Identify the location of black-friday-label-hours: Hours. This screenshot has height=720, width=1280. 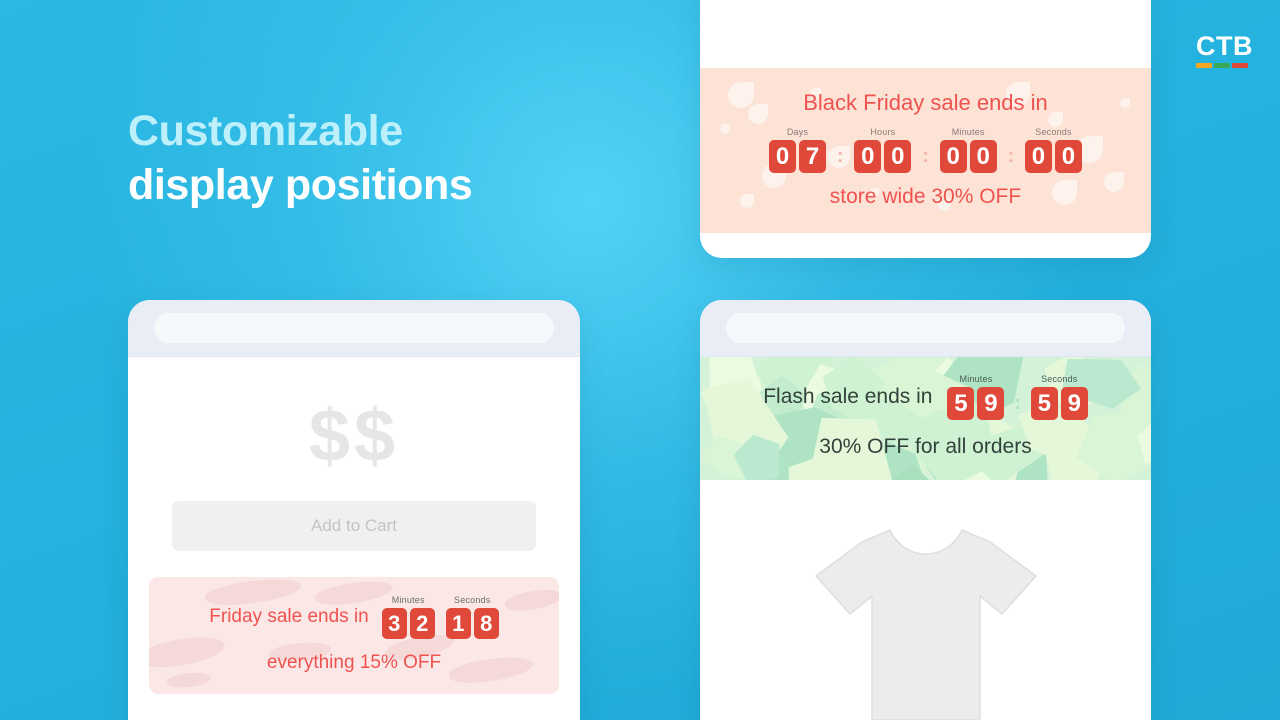
(883, 132).